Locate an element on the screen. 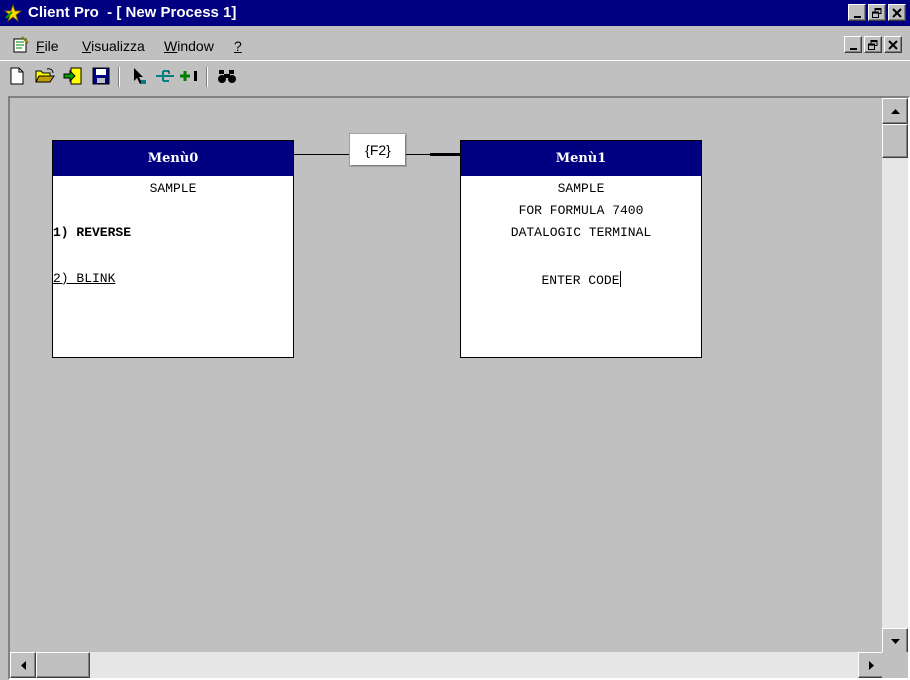  link-icon is located at coordinates (165, 76).